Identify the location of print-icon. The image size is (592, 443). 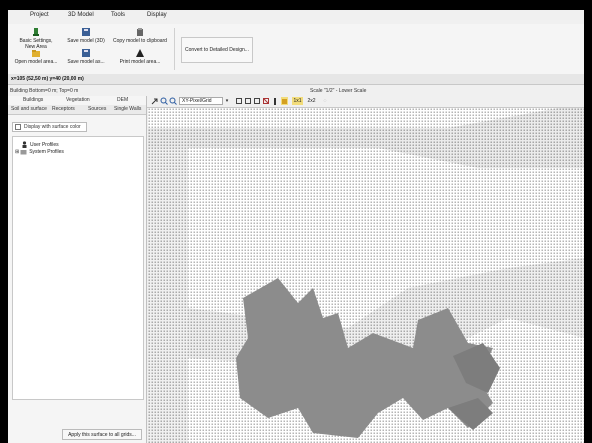
(140, 53).